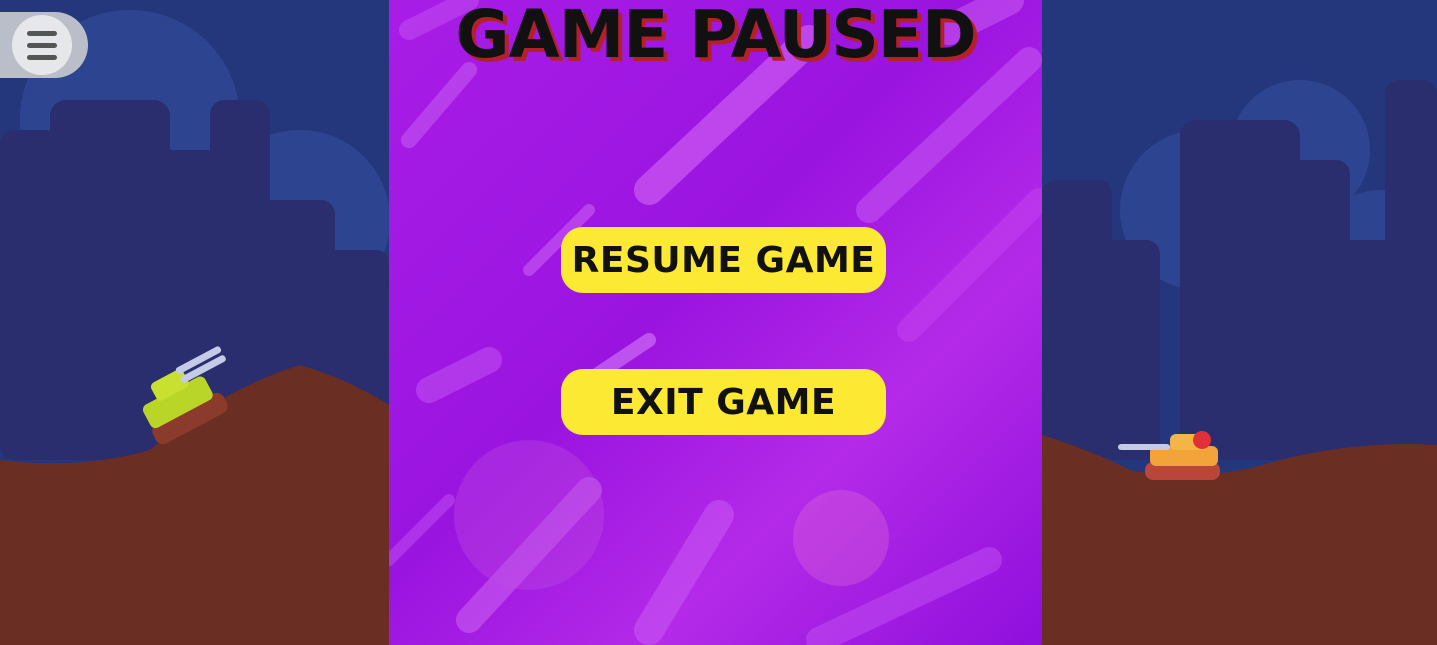 Image resolution: width=1437 pixels, height=645 pixels. Describe the element at coordinates (723, 260) in the screenshot. I see `resume-game-button: RESUME GAME` at that location.